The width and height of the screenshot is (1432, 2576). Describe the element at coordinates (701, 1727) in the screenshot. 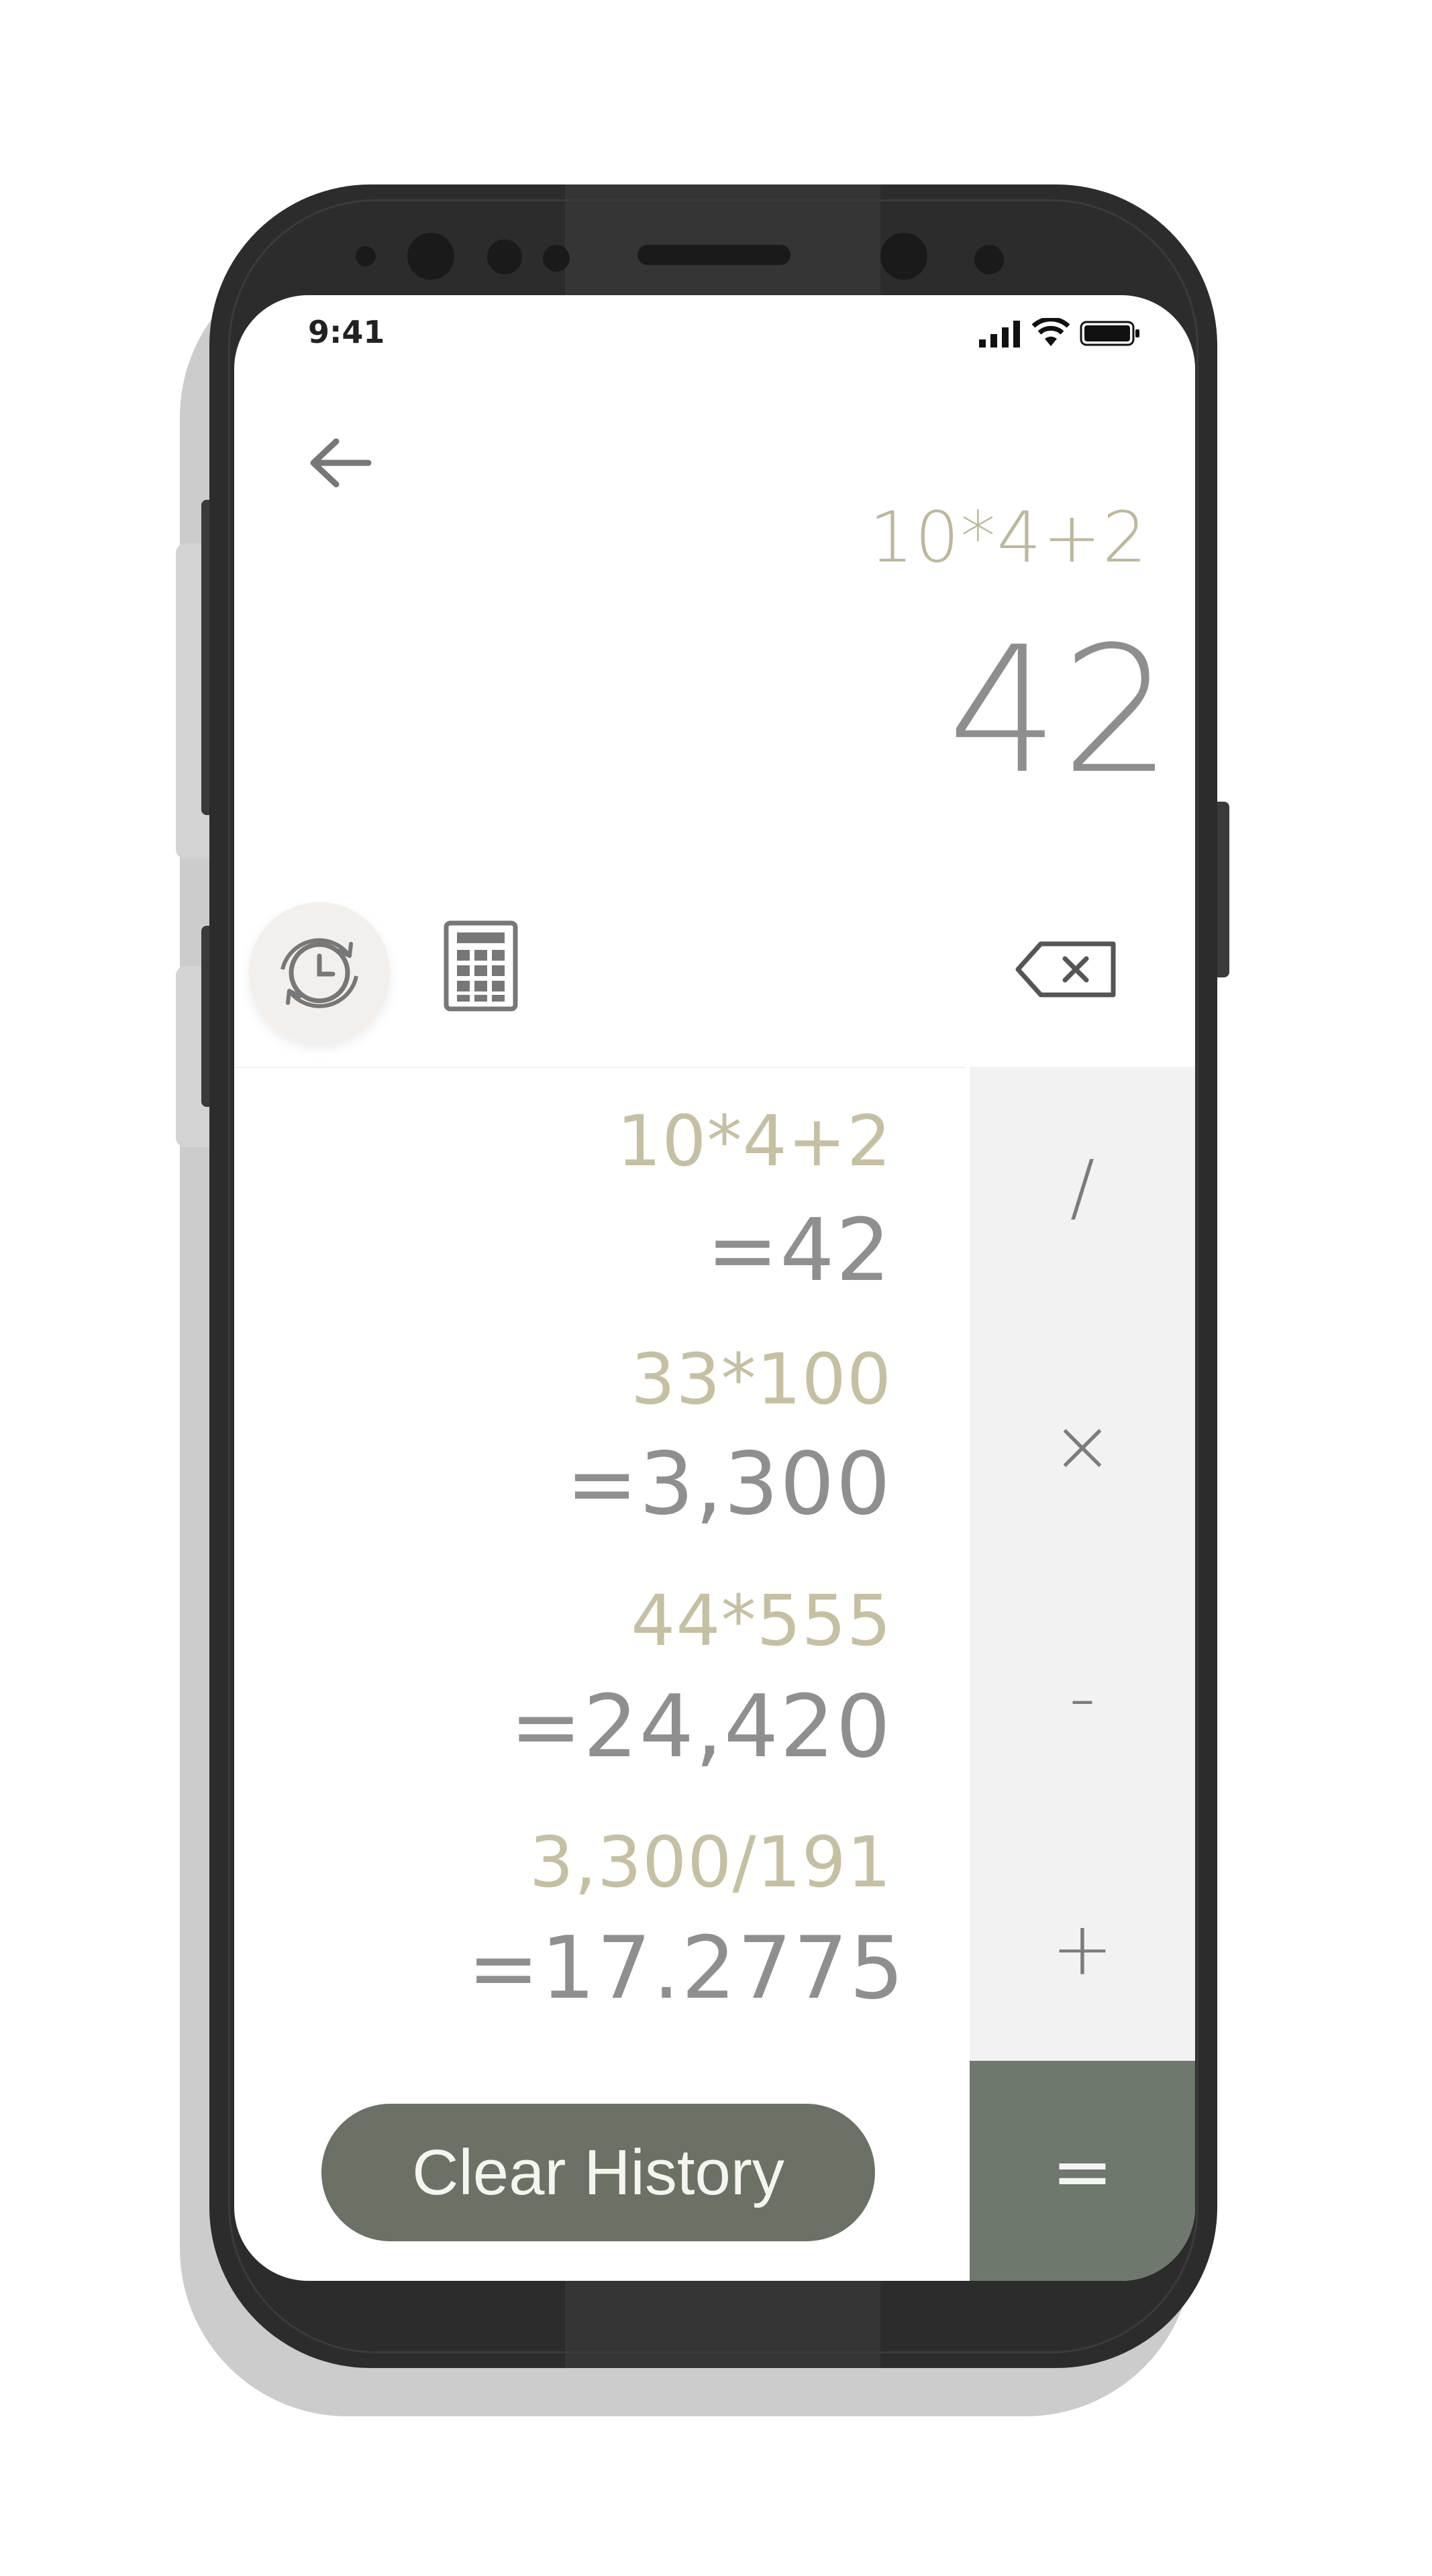

I see `history-result: =24,420` at that location.